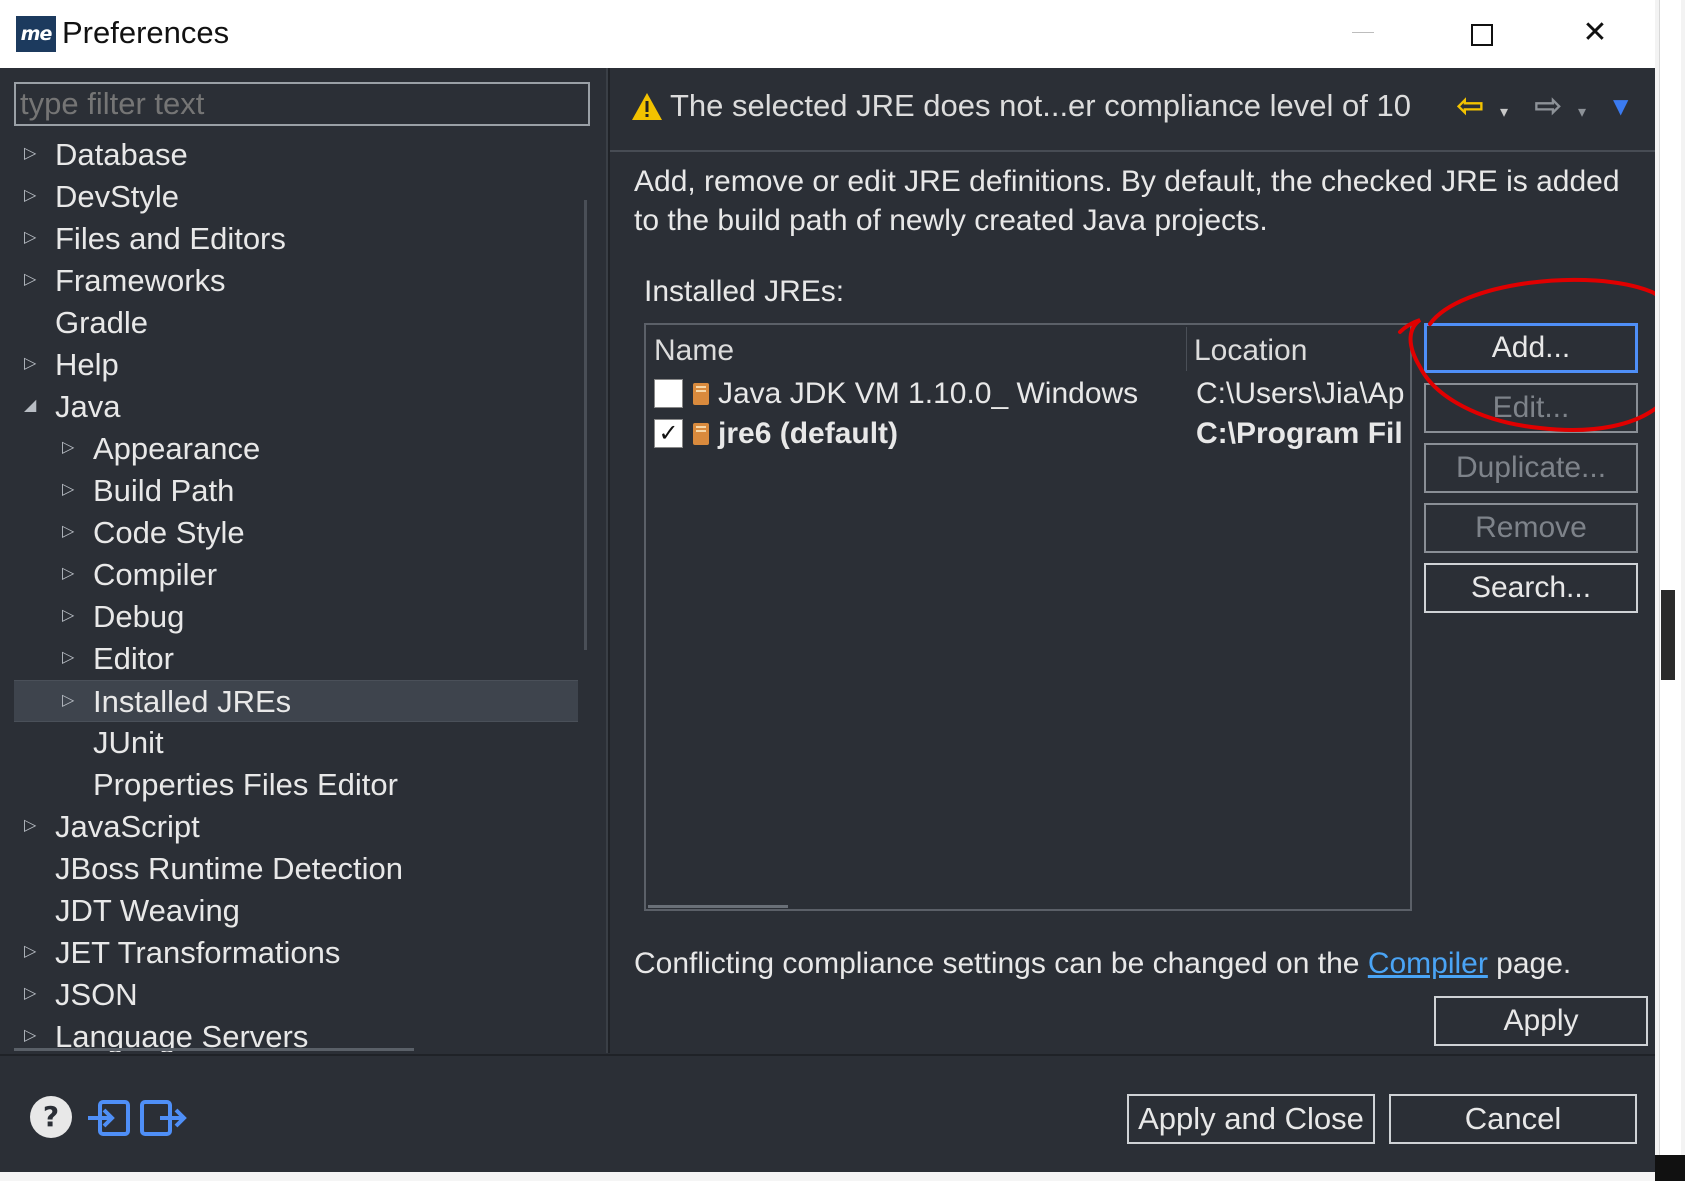  Describe the element at coordinates (296, 1034) in the screenshot. I see `tree-item: ▷ Language Servers` at that location.